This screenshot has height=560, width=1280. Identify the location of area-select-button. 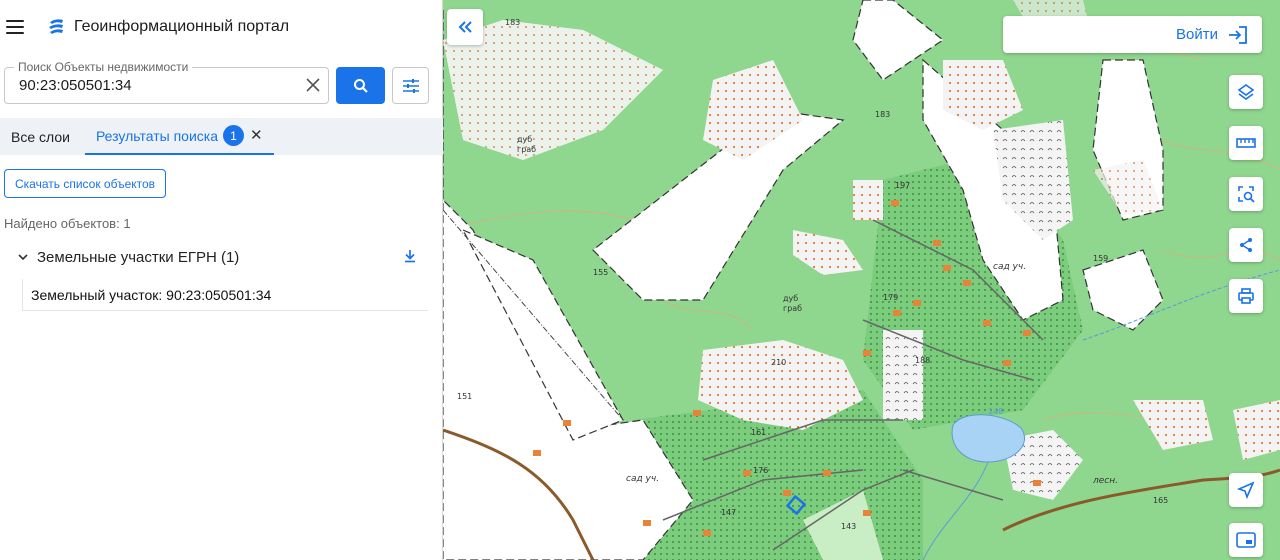
(1246, 194).